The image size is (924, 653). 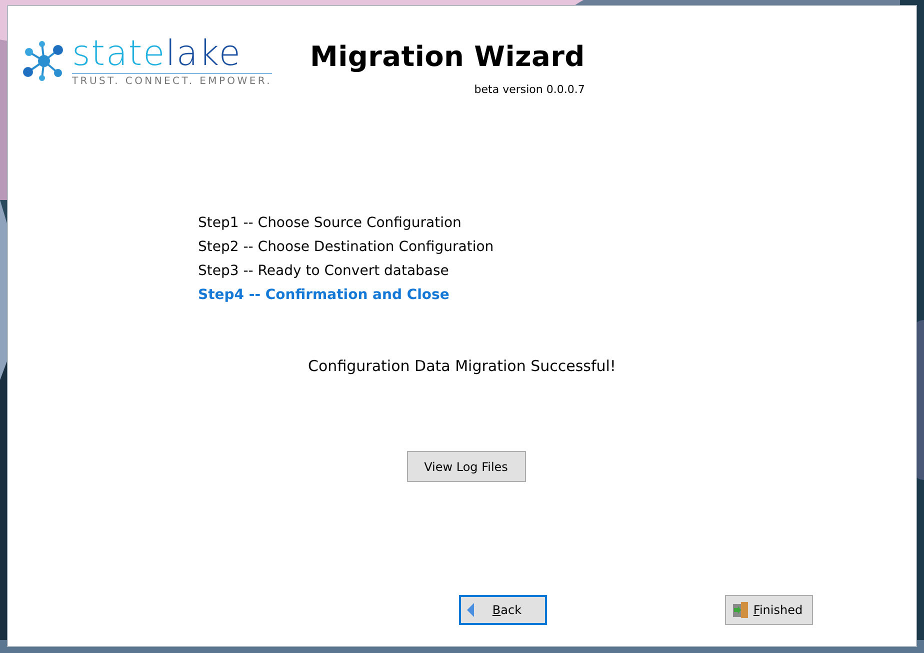 What do you see at coordinates (471, 610) in the screenshot?
I see `triangle-left-icon` at bounding box center [471, 610].